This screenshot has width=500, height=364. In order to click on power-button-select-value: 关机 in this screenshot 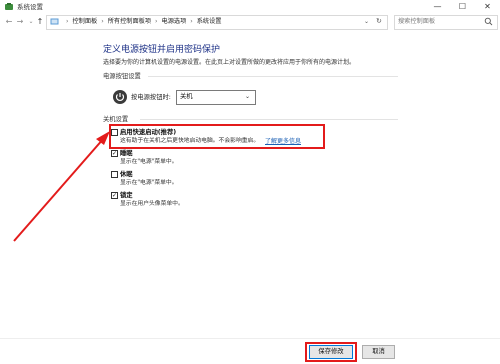, I will do `click(186, 96)`.